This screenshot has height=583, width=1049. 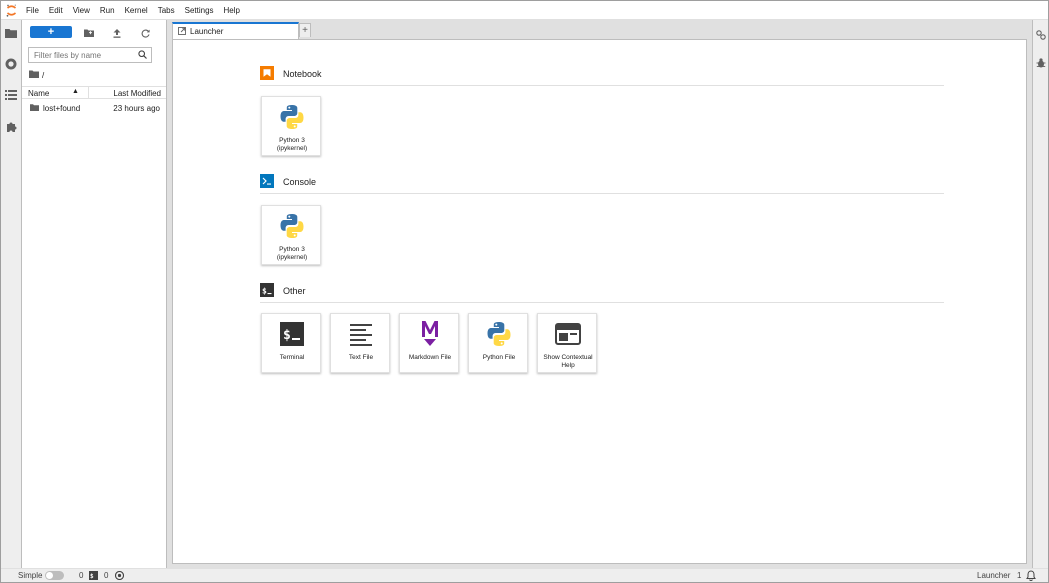 What do you see at coordinates (119, 576) in the screenshot?
I see `kernel-status-icon` at bounding box center [119, 576].